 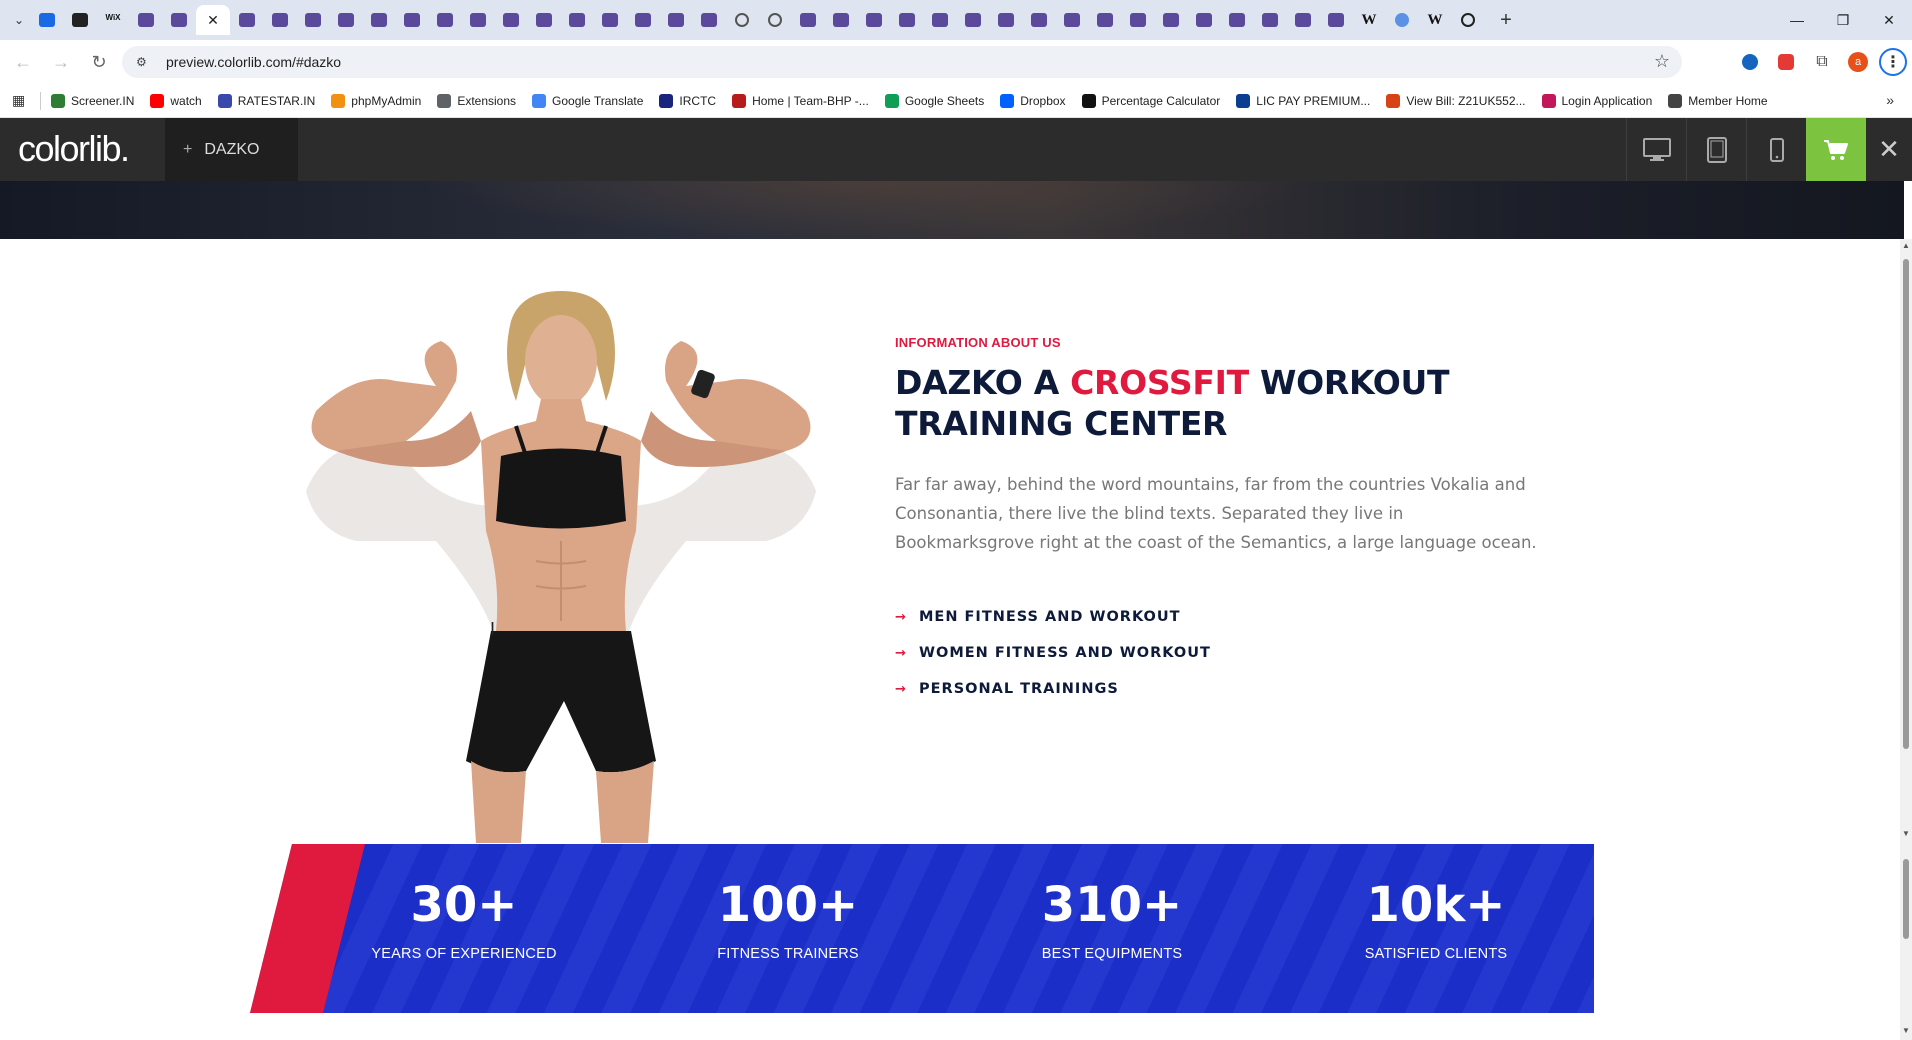 I want to click on bookmark-item: RATESTAR.IN, so click(x=266, y=100).